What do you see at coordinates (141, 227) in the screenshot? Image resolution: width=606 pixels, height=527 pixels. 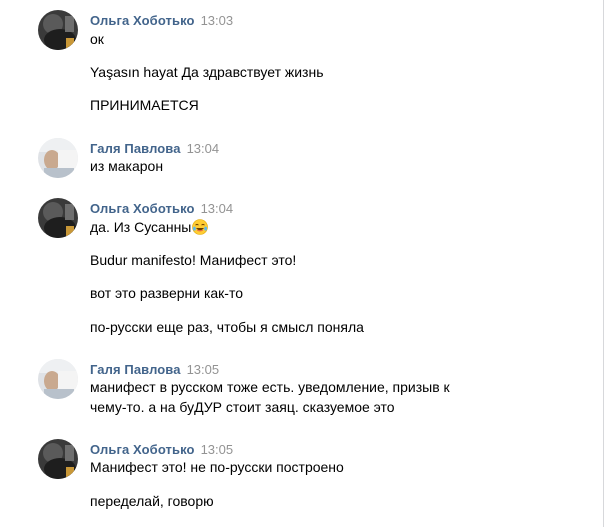 I see `message-text: да. Из Сусанны` at bounding box center [141, 227].